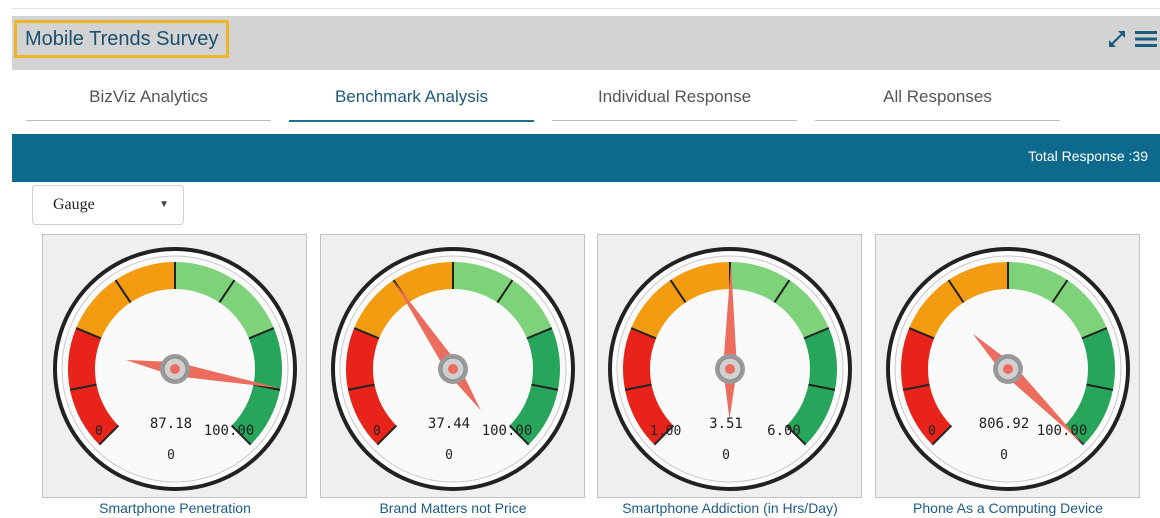 This screenshot has width=1160, height=518. I want to click on gauge-title: Brand Matters not Price, so click(453, 508).